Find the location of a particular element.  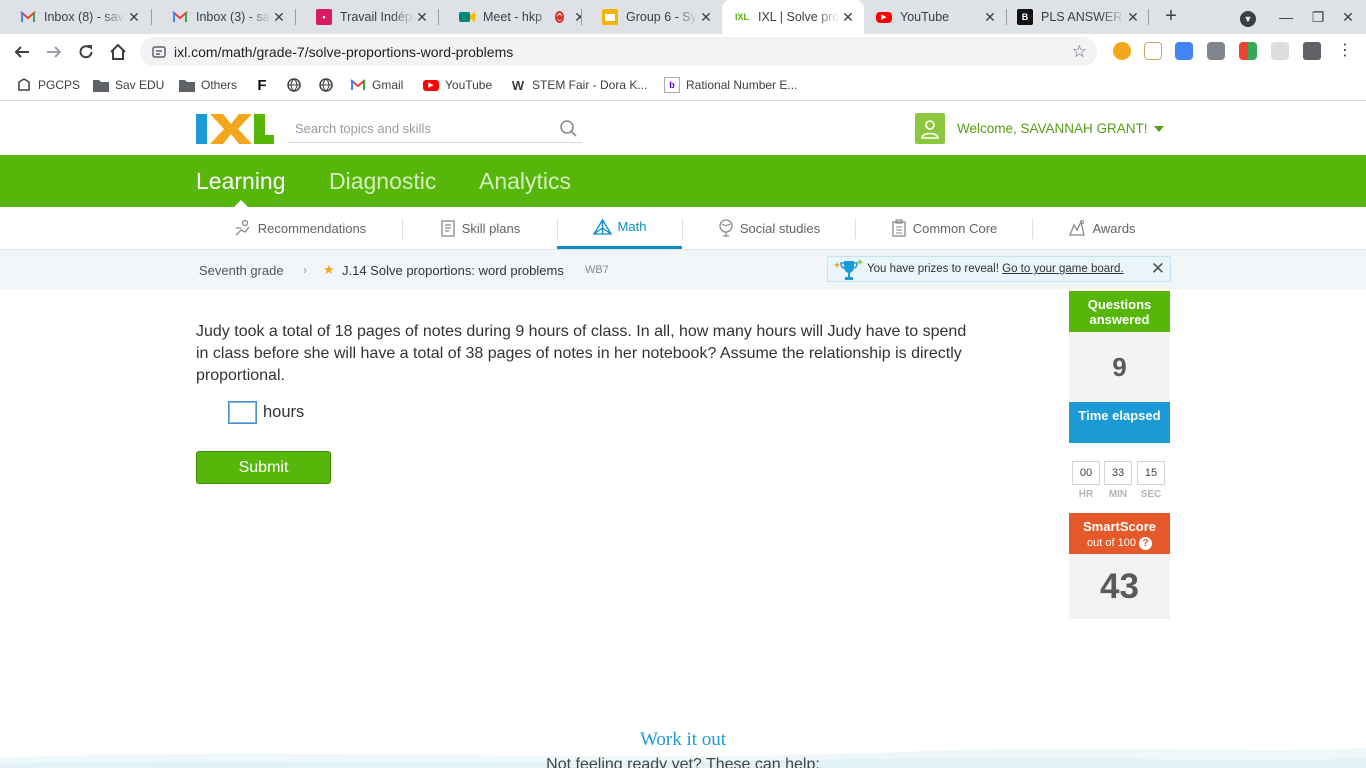

menu-icon: ⋮ is located at coordinates (1345, 51).